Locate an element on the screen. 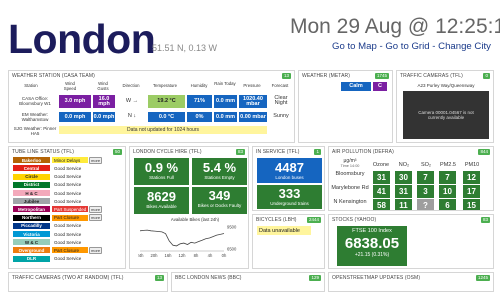  bikes-line is located at coordinates (182, 238).